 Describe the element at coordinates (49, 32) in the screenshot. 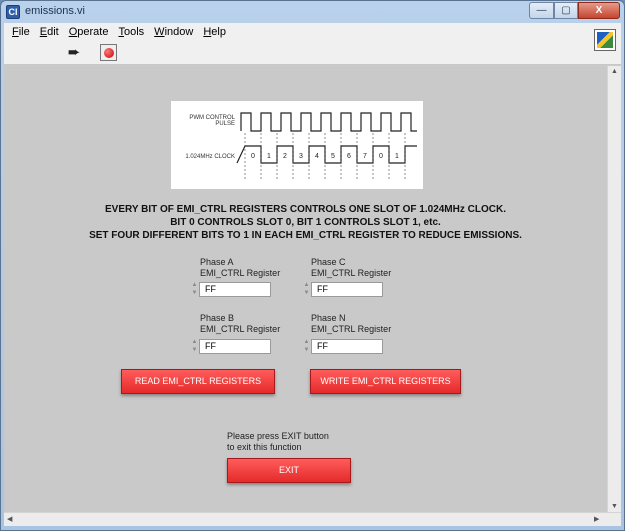

I see `menu-edit: Edit` at that location.